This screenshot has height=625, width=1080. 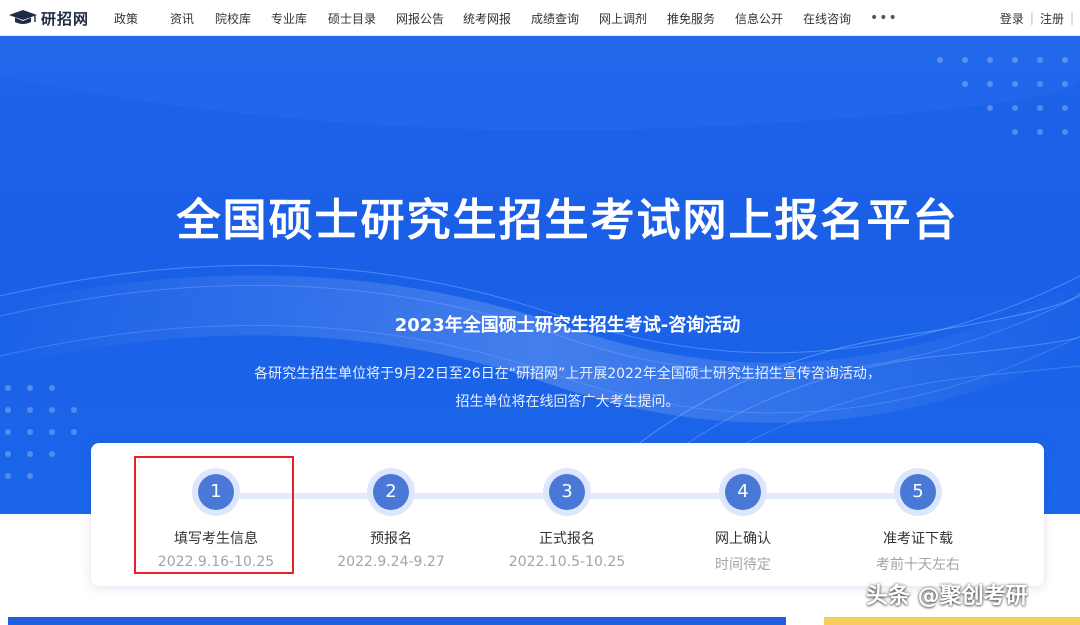 What do you see at coordinates (540, 324) in the screenshot?
I see `hero-subtitle: 2023年全国硕士研究生招生考试-咨询活动` at bounding box center [540, 324].